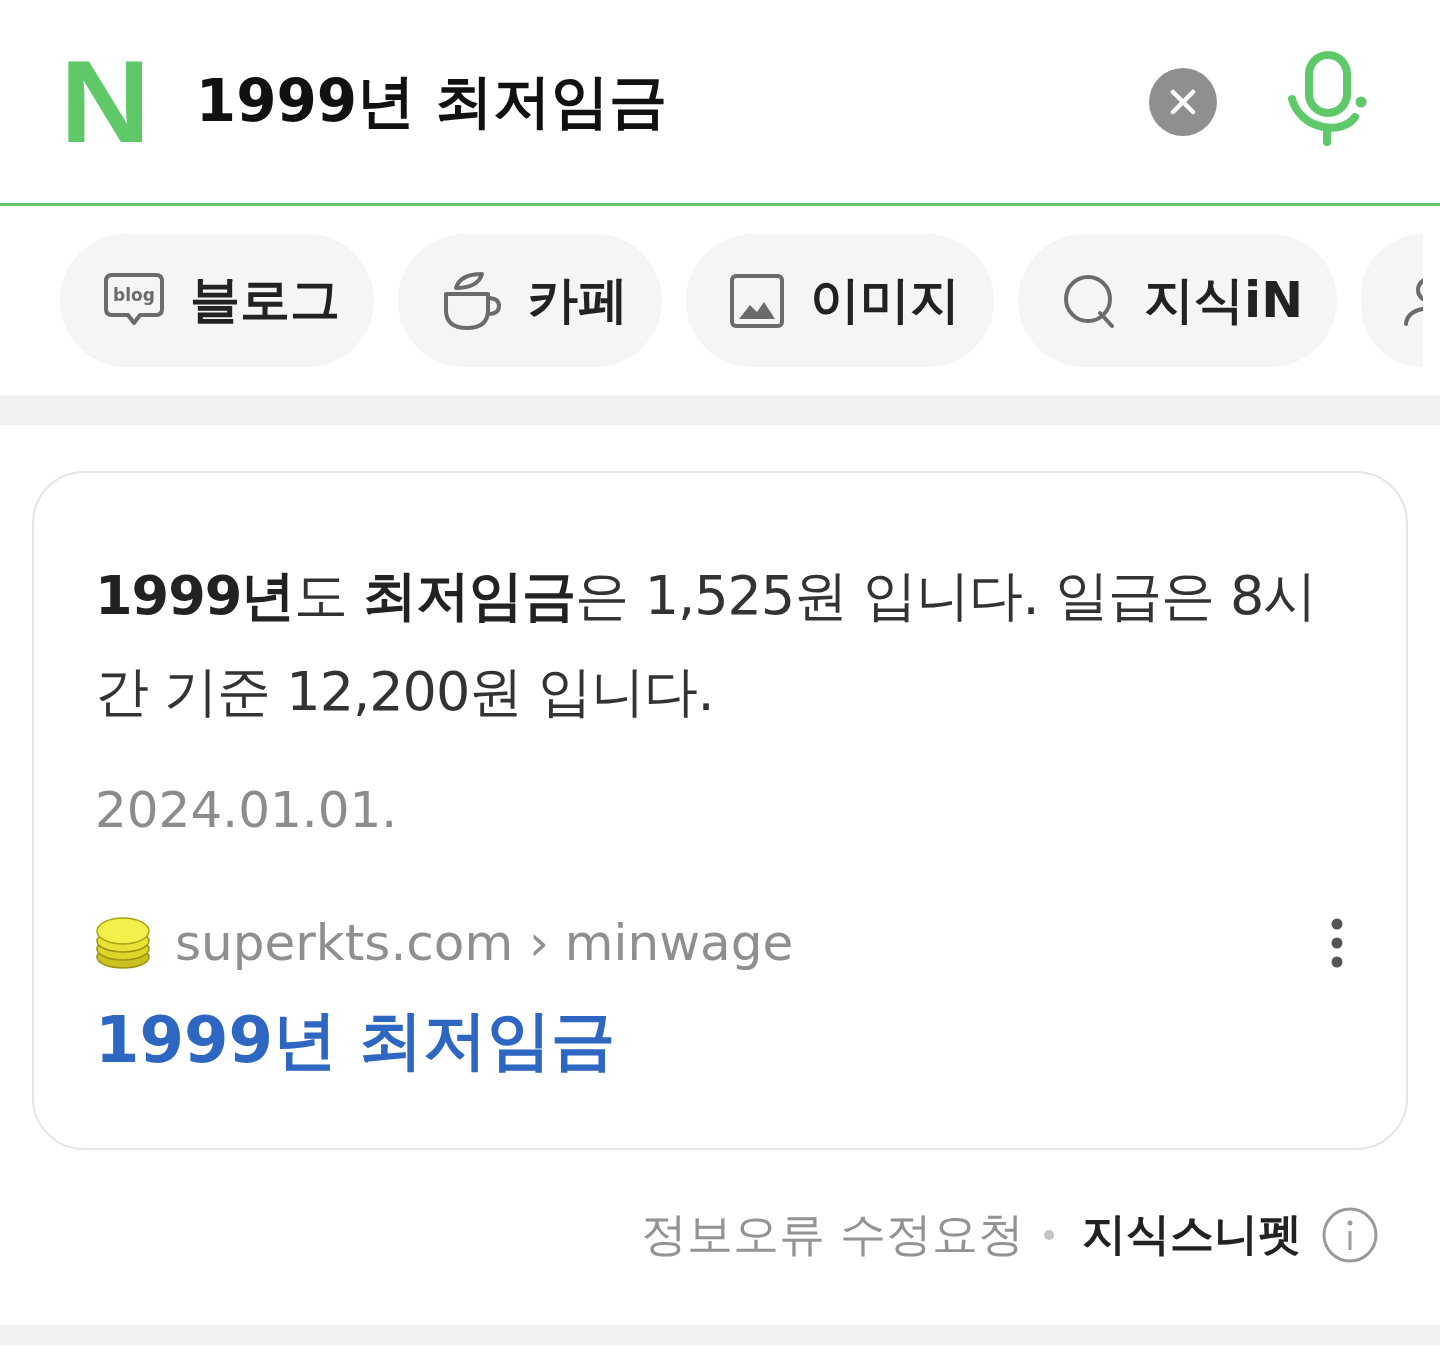  I want to click on more-button, so click(1337, 943).